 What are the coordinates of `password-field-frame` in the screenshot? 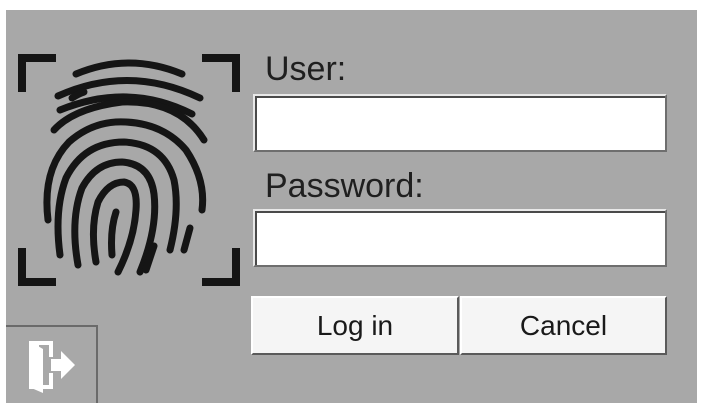 It's located at (460, 238).